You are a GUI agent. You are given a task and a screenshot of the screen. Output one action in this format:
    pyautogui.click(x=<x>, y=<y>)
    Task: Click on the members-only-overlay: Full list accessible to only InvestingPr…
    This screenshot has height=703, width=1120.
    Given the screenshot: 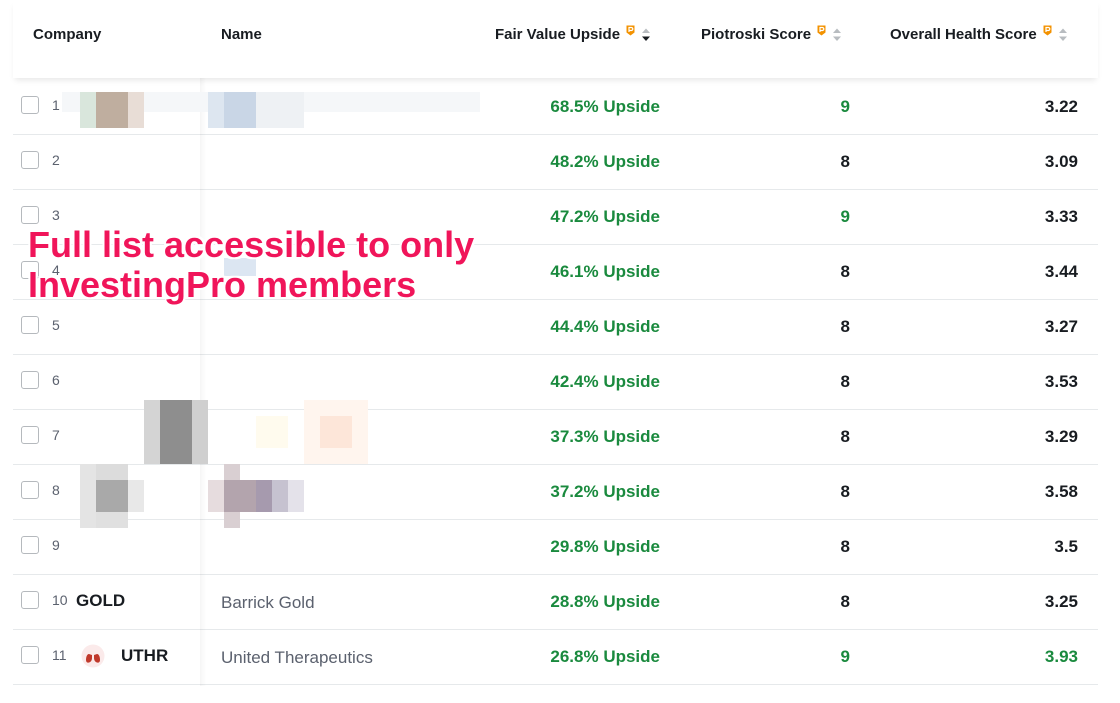 What is the action you would take?
    pyautogui.click(x=251, y=265)
    